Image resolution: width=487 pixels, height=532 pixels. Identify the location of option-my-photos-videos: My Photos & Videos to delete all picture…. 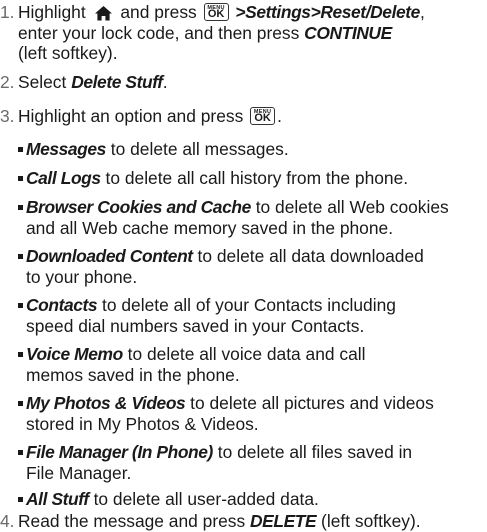
(251, 413).